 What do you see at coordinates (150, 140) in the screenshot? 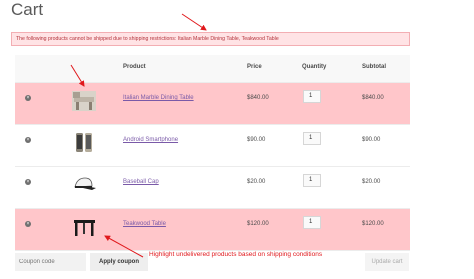
I see `product-link: Android Smartphone` at bounding box center [150, 140].